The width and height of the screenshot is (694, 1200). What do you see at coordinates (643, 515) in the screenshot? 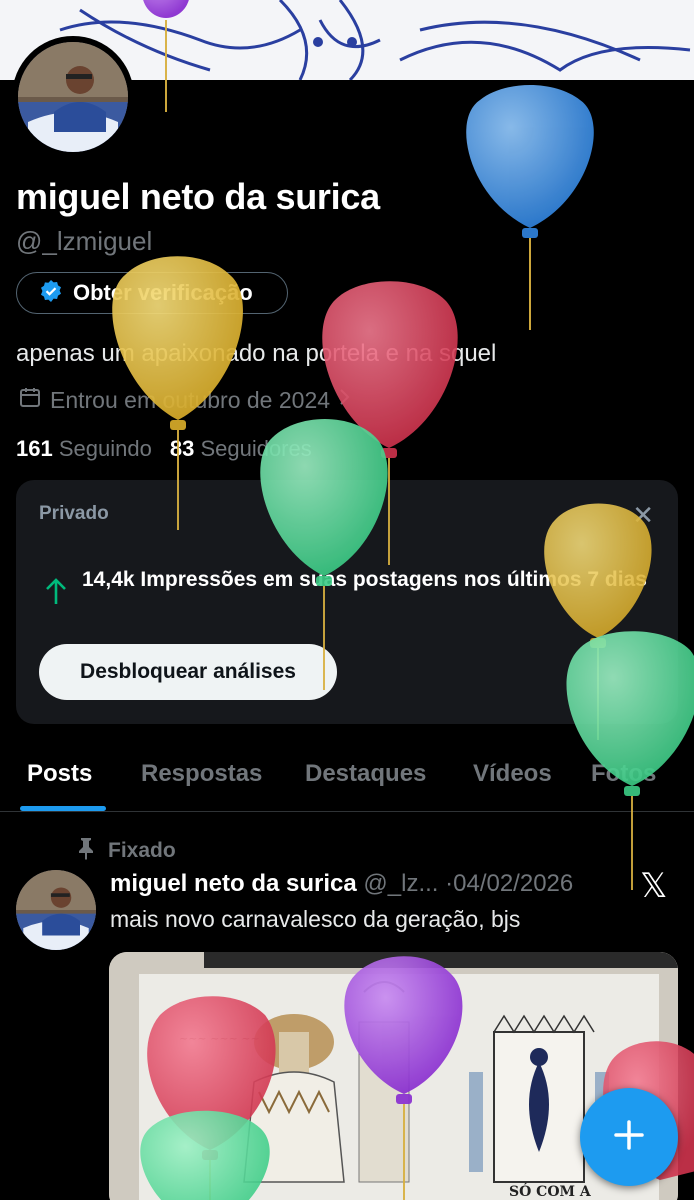
I see `close-icon: ✕` at bounding box center [643, 515].